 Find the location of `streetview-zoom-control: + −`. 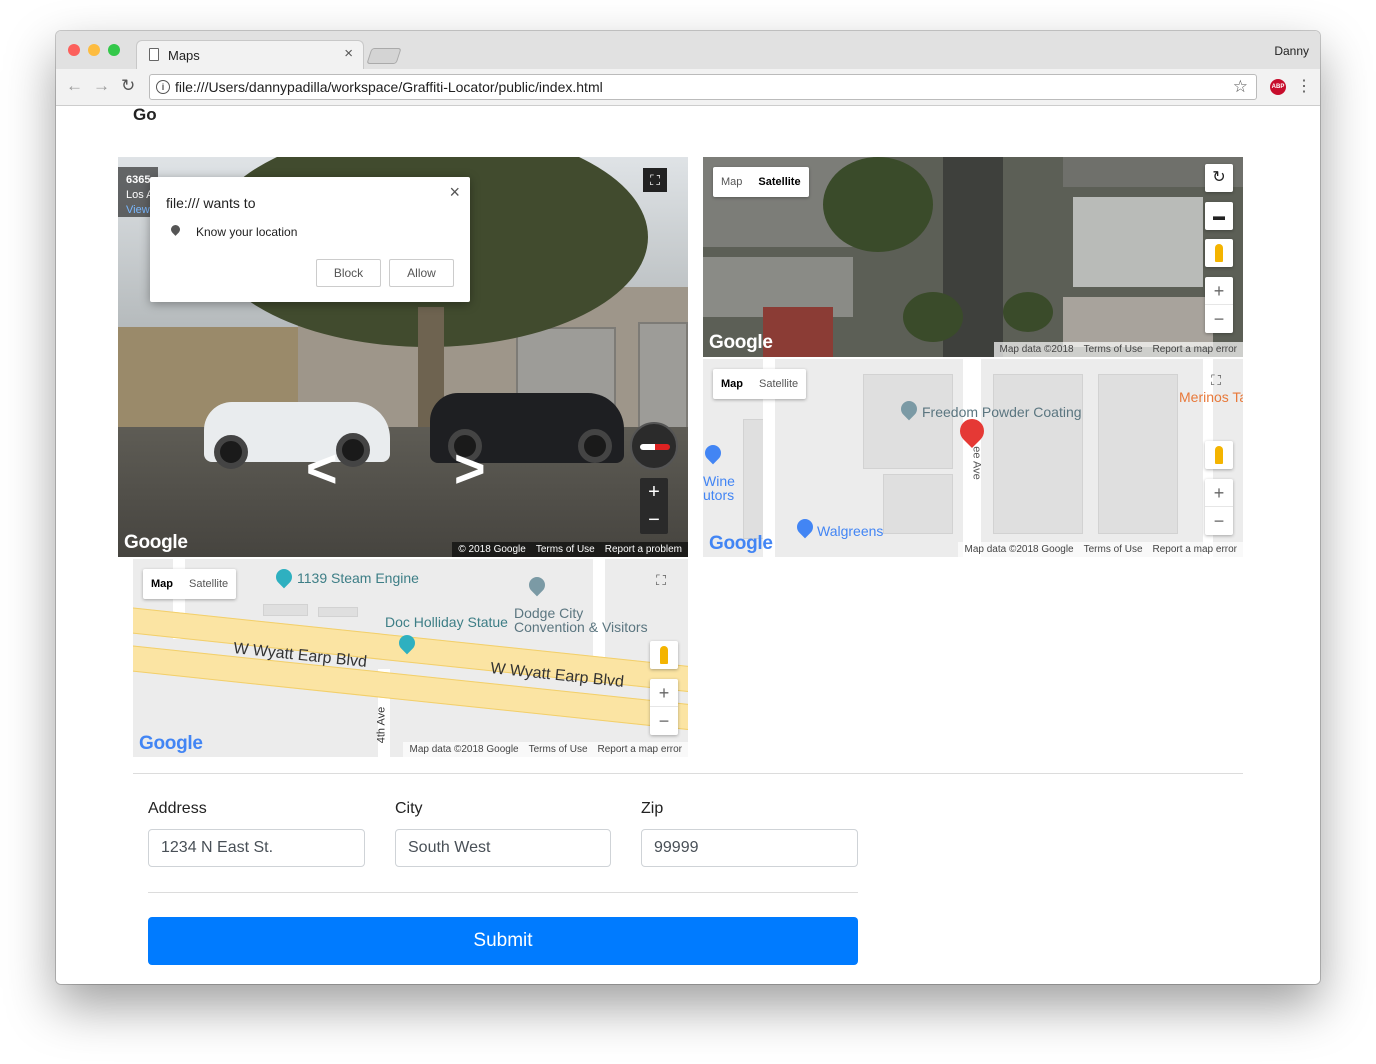

streetview-zoom-control: + − is located at coordinates (654, 506).